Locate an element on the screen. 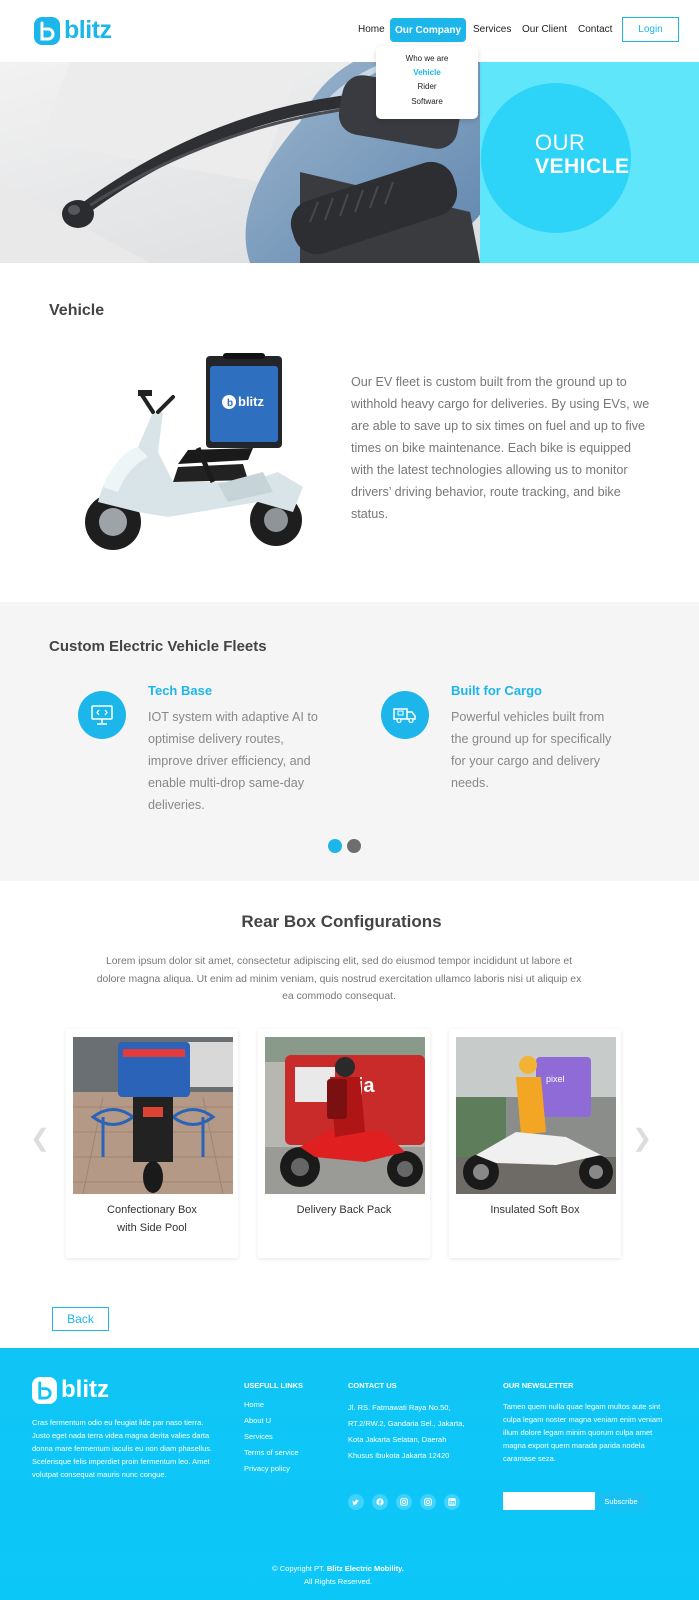 The image size is (699, 1600). brand-name: blitz is located at coordinates (88, 30).